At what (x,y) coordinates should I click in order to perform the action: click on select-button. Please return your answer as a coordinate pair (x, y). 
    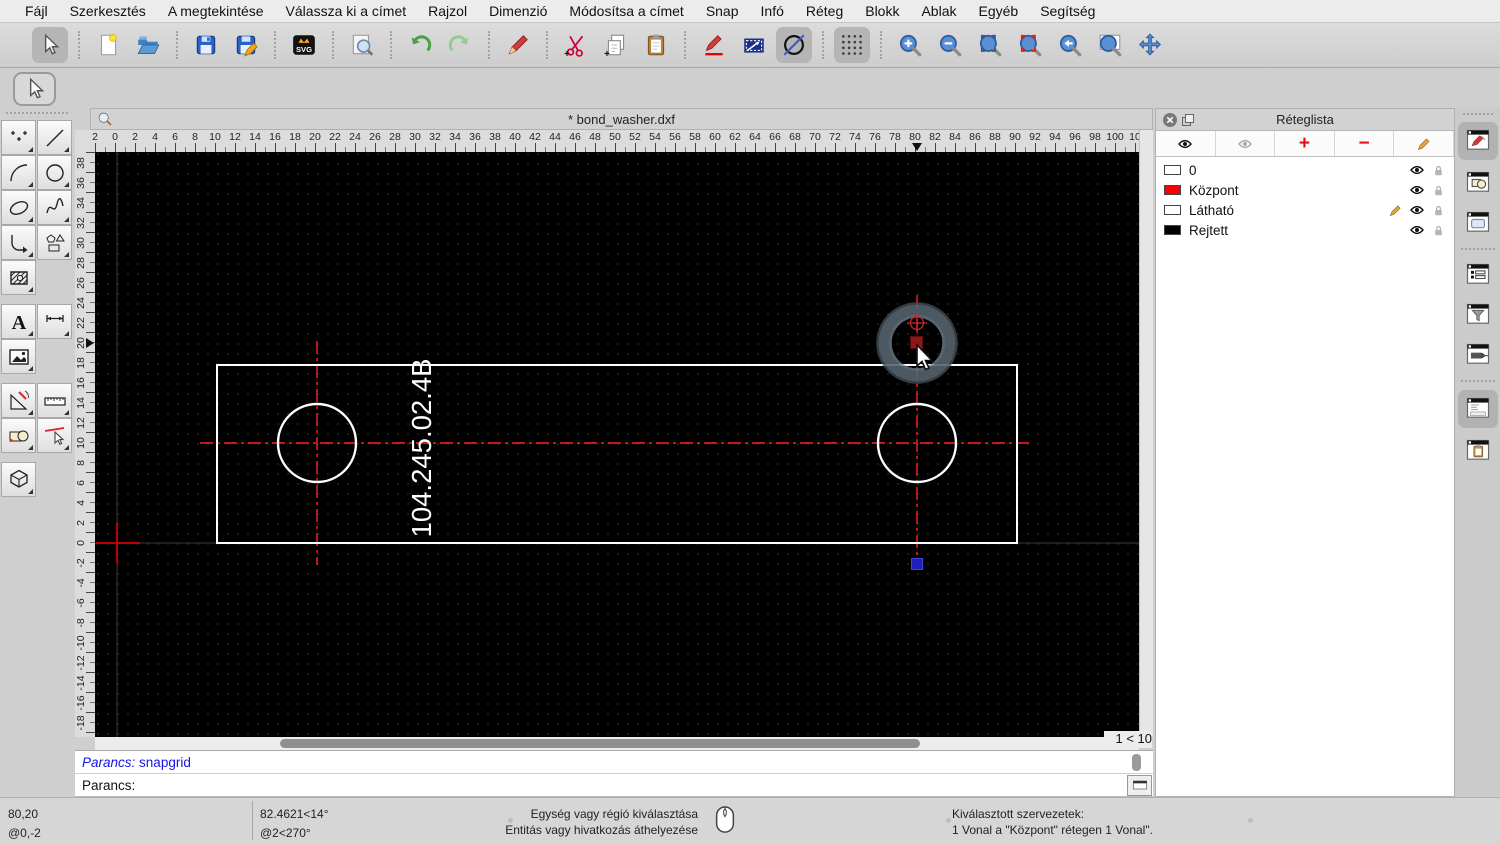
    Looking at the image, I should click on (50, 45).